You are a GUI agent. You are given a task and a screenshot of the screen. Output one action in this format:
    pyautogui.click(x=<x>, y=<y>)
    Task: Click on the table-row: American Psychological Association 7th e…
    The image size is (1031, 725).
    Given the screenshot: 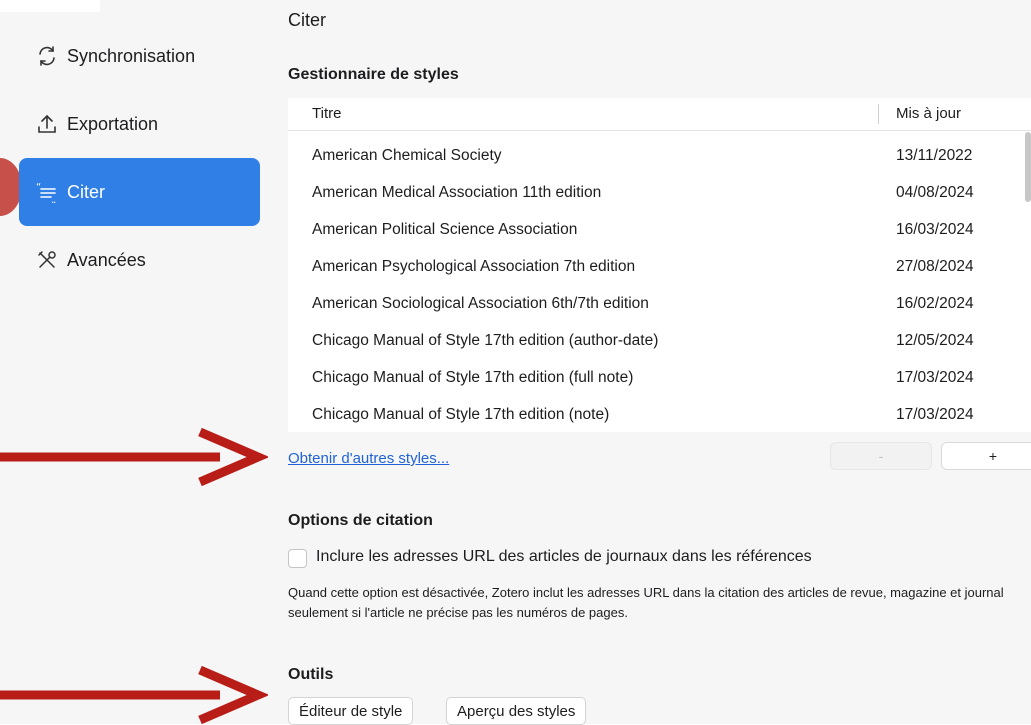 What is the action you would take?
    pyautogui.click(x=659, y=266)
    